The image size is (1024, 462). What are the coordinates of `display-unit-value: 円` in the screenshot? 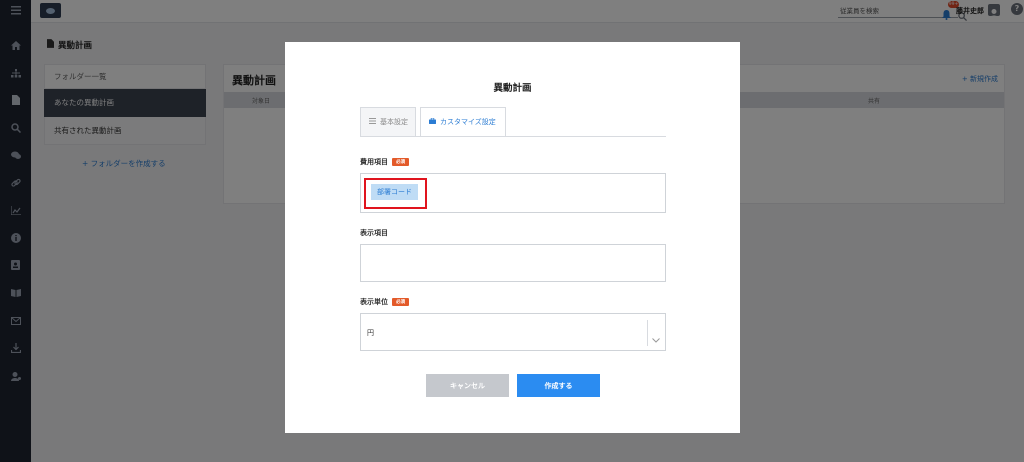 It's located at (370, 333).